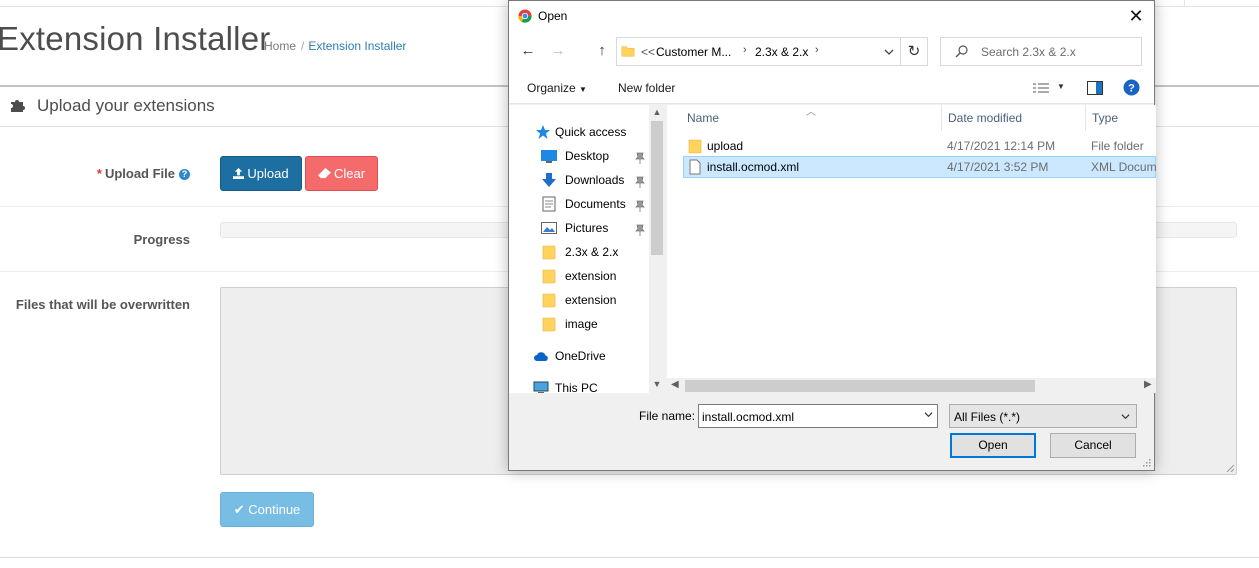  Describe the element at coordinates (1028, 52) in the screenshot. I see `search-placeholder: Search 2.3x & 2.x` at that location.